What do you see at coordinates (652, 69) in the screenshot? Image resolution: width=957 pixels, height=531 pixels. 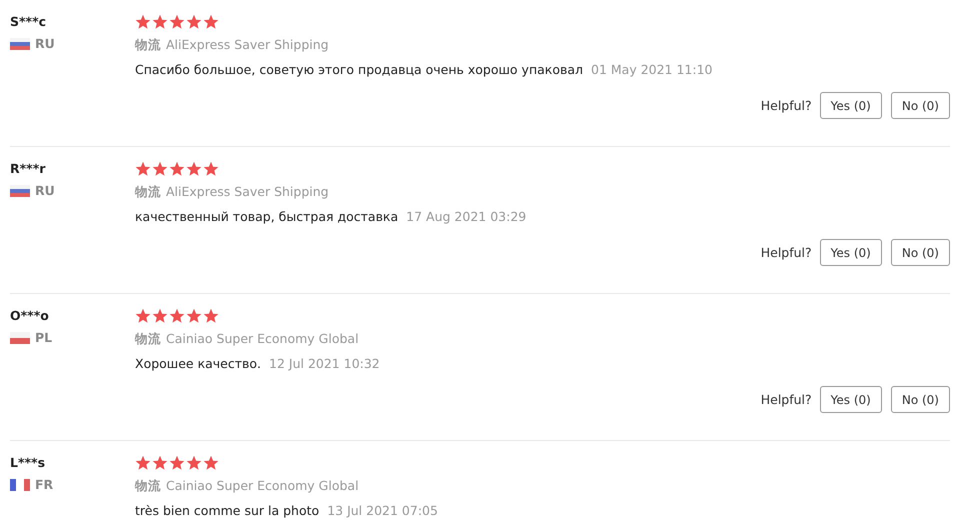 I see `review-date: 01 May 2021 11:10` at bounding box center [652, 69].